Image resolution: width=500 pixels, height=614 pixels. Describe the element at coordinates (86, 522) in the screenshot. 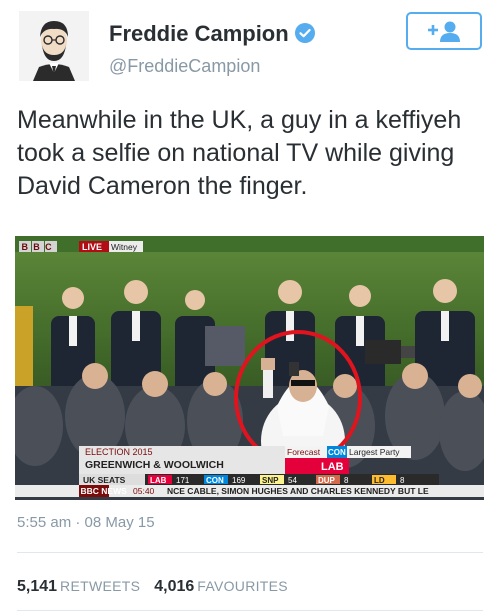

I see `tweet-timestamp: 5:55 am · 08 May 15` at that location.